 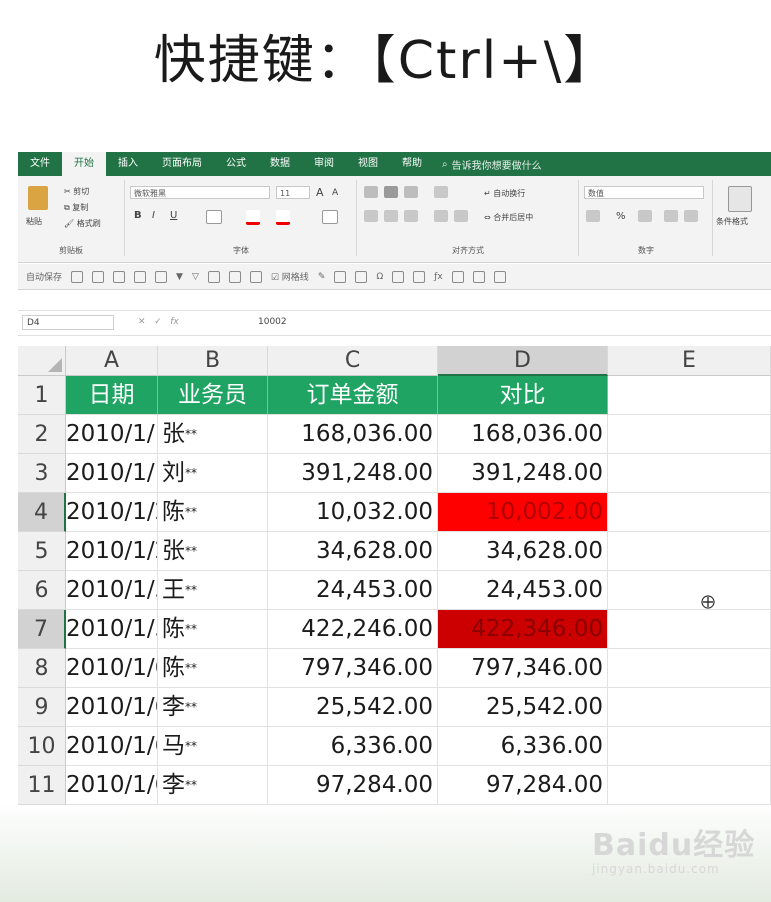 I want to click on shrink-font-button: A, so click(x=335, y=193).